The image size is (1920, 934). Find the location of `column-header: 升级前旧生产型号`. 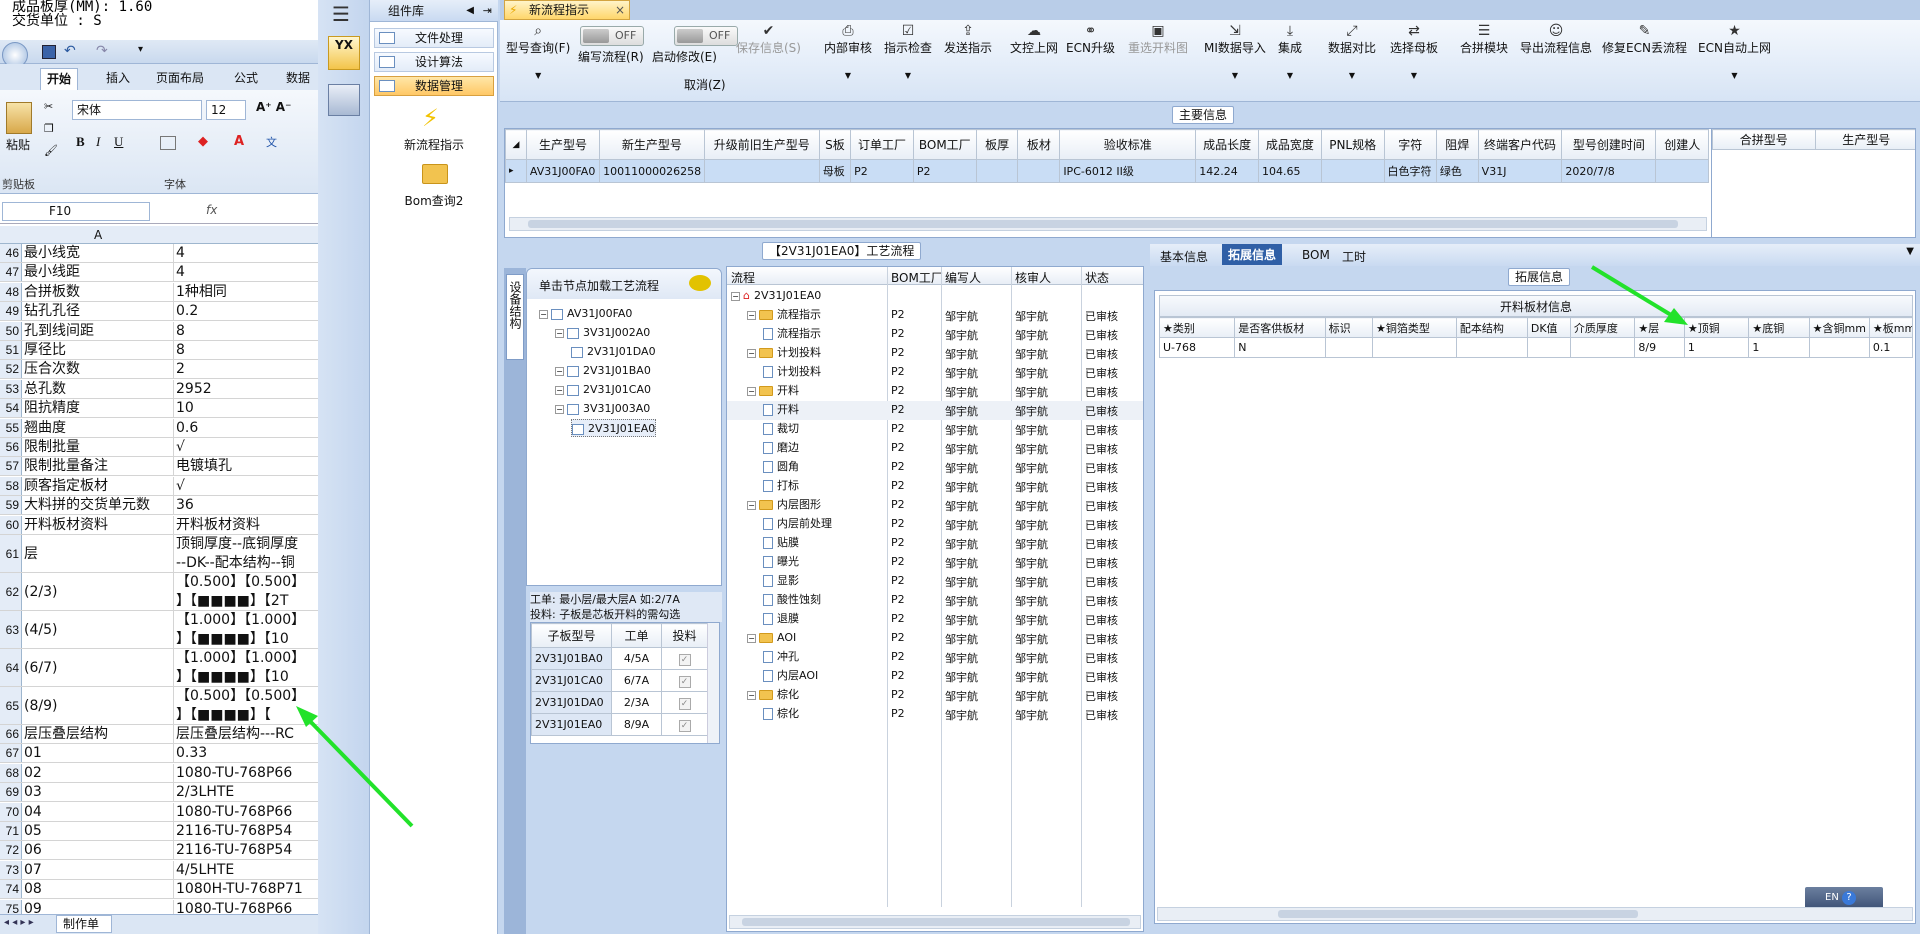

column-header: 升级前旧生产型号 is located at coordinates (761, 144).